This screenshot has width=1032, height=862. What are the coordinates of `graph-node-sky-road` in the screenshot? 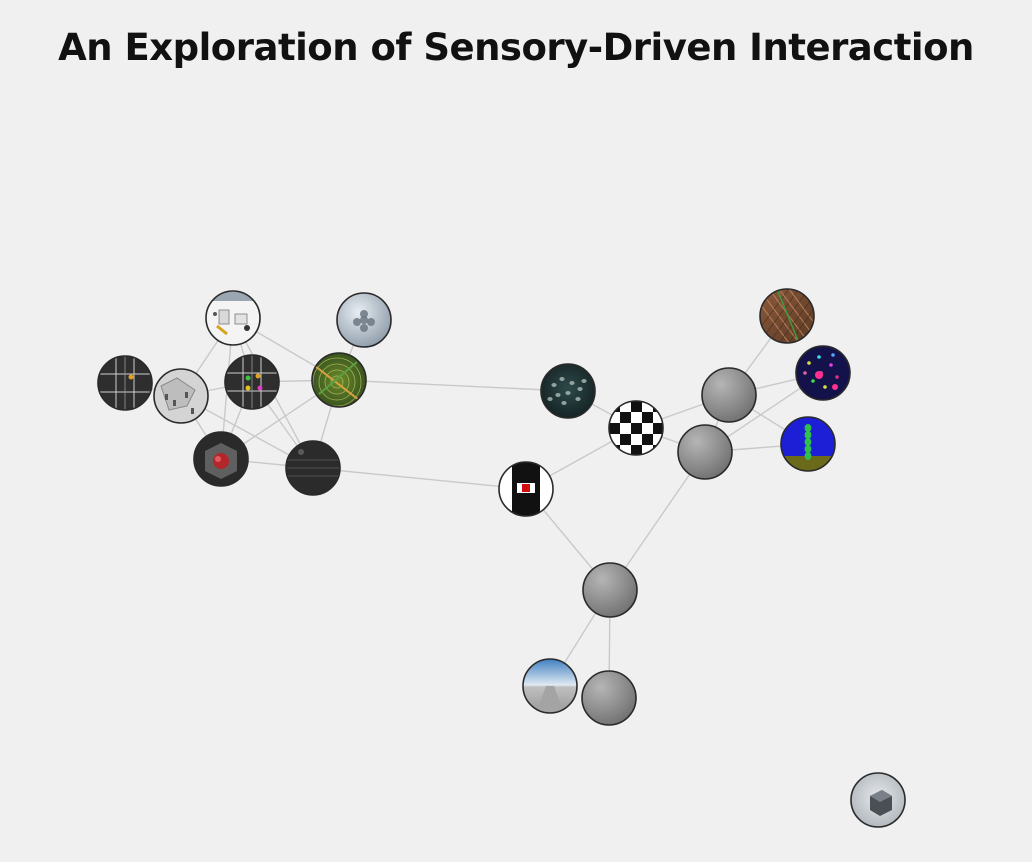 It's located at (550, 686).